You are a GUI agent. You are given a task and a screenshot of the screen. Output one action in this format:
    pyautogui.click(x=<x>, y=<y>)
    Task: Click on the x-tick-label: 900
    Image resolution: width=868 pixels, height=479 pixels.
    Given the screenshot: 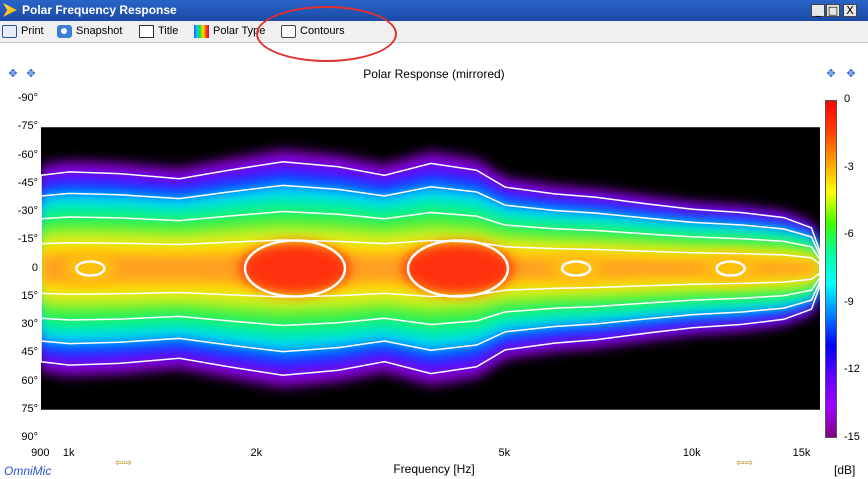 What is the action you would take?
    pyautogui.click(x=40, y=453)
    